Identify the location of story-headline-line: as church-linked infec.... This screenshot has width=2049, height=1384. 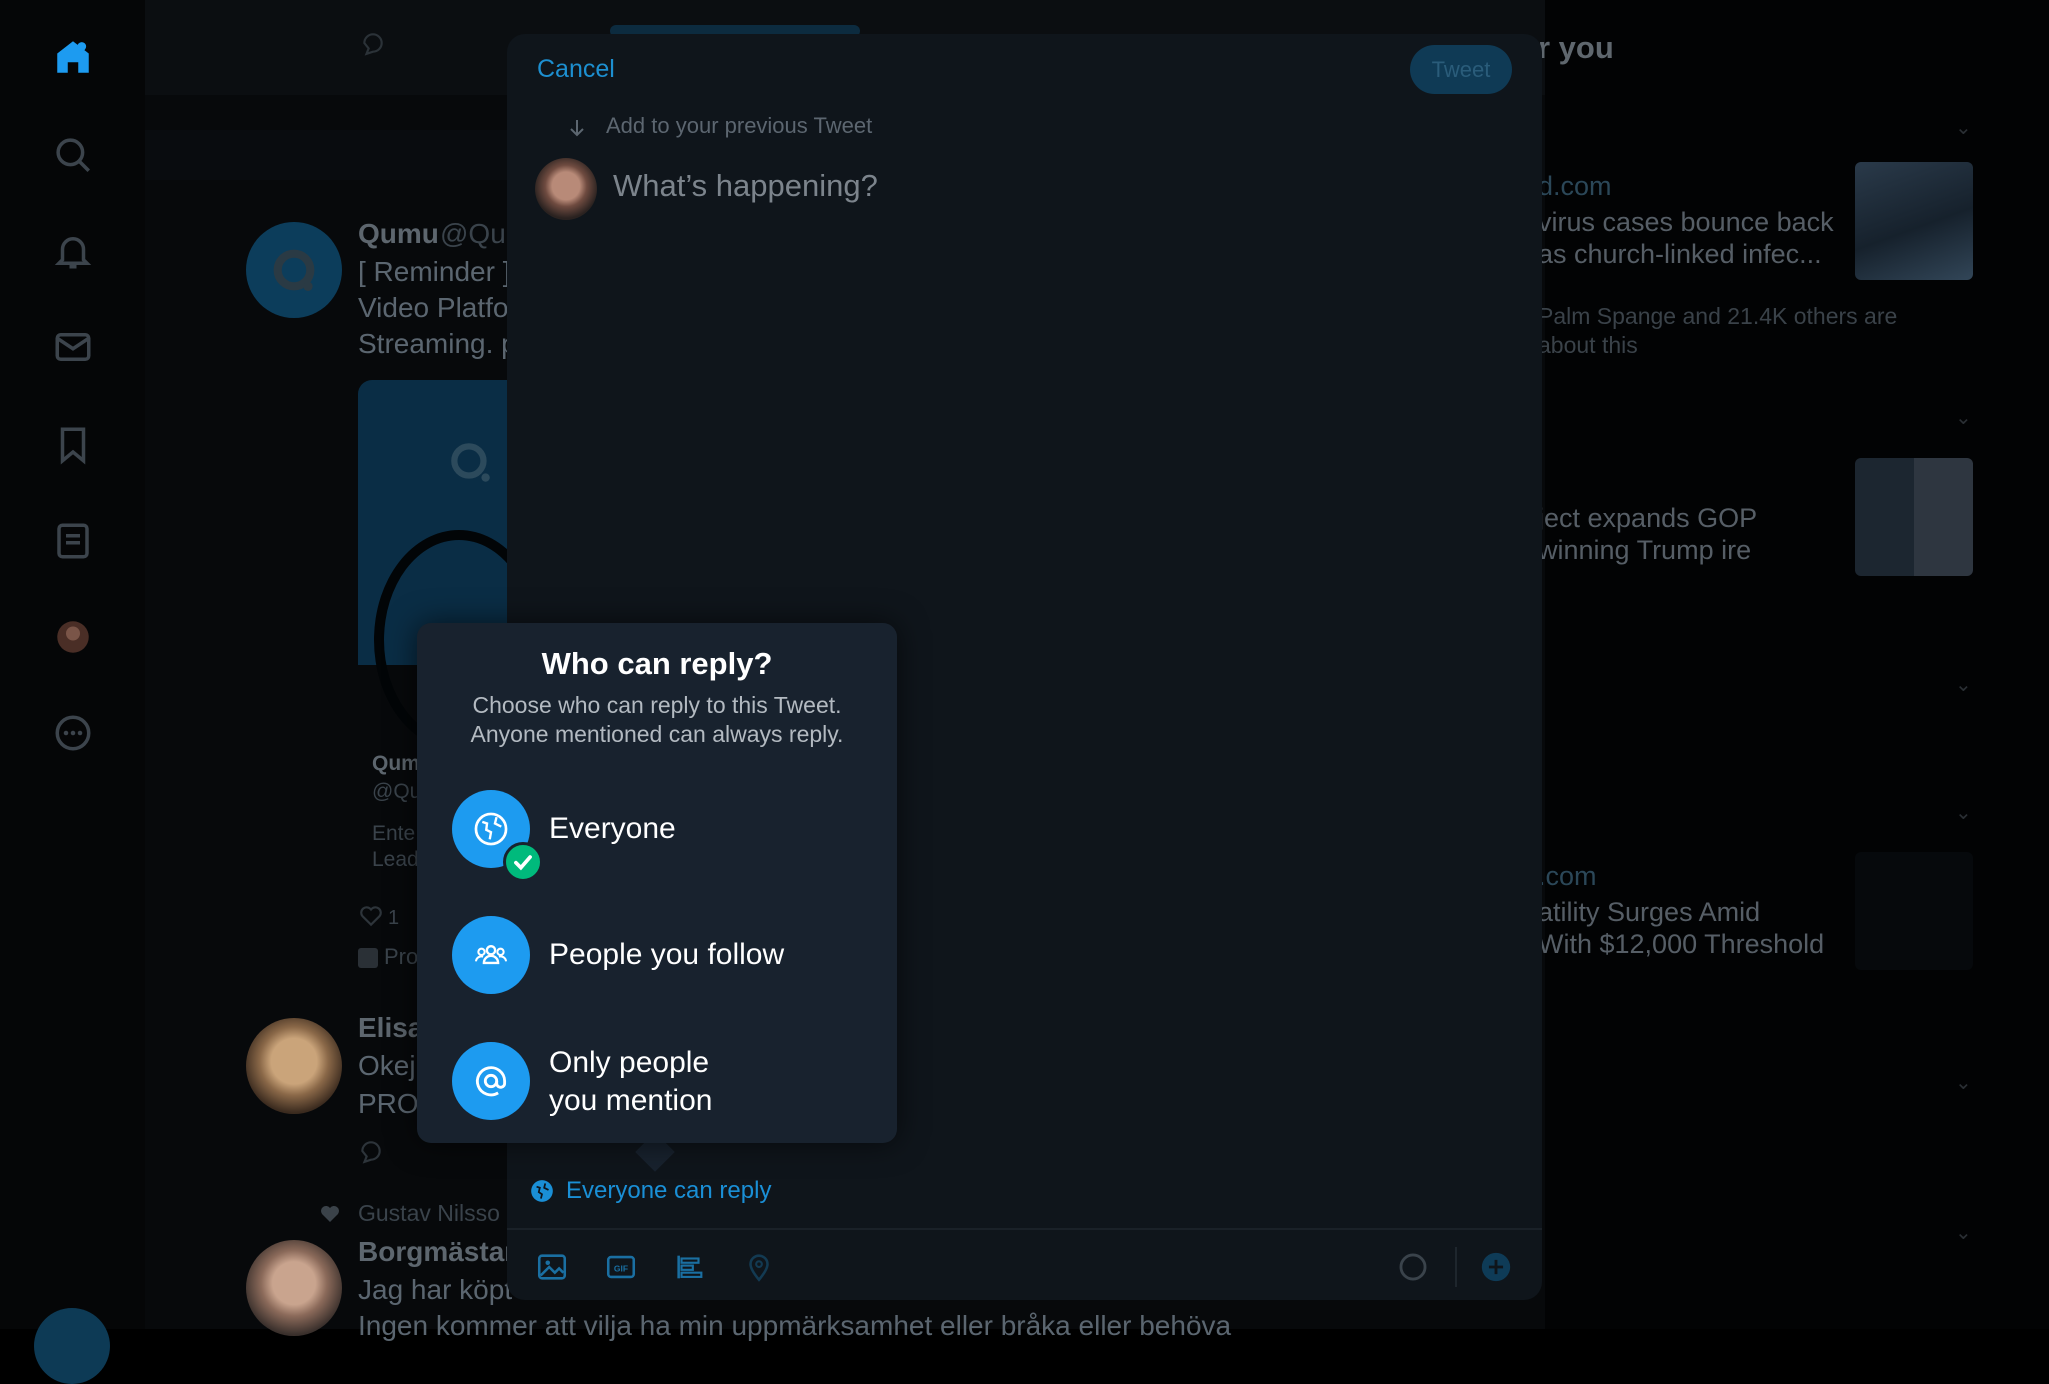
(1680, 254).